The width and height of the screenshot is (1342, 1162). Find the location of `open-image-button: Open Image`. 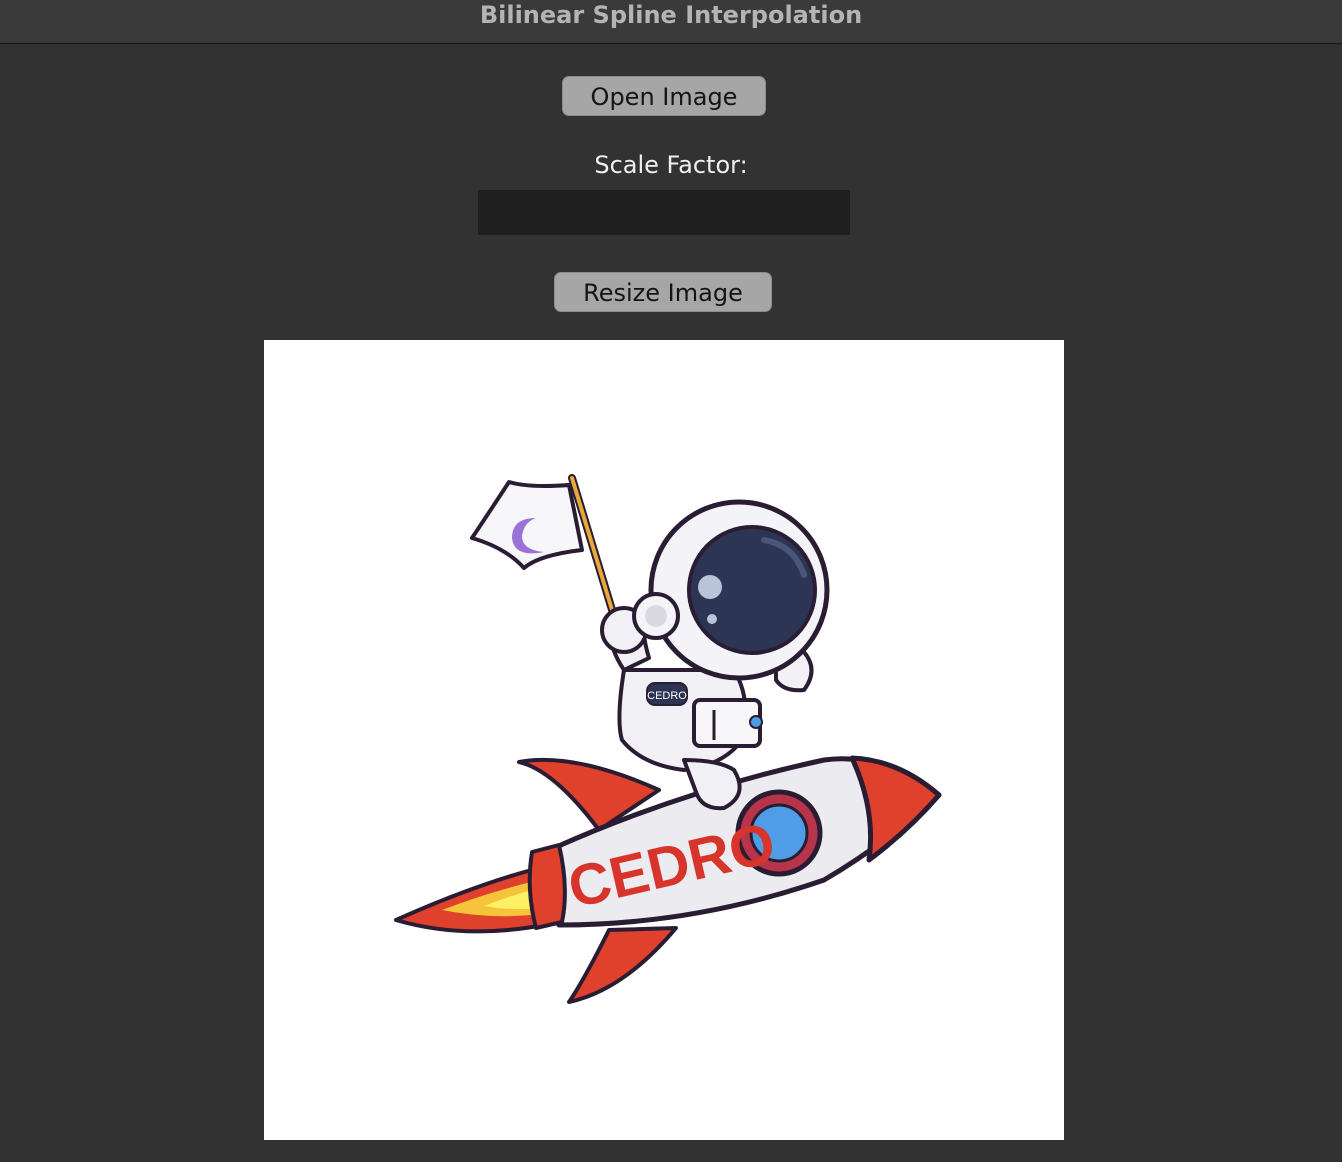

open-image-button: Open Image is located at coordinates (664, 96).